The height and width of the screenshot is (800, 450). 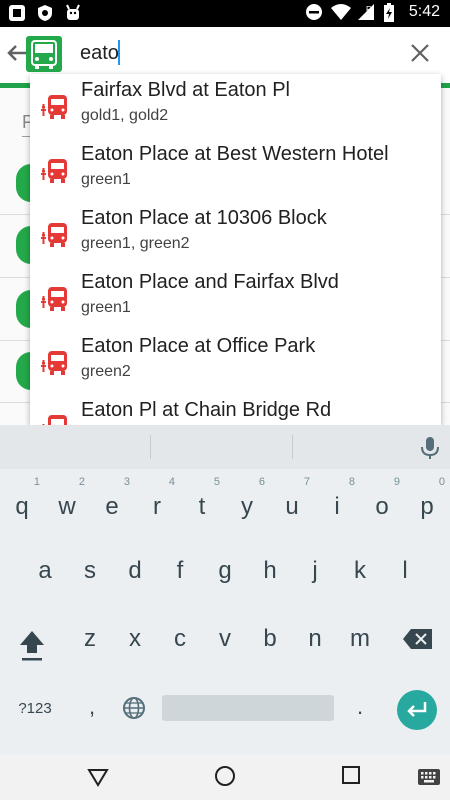 What do you see at coordinates (235, 170) in the screenshot?
I see `suggestion-item: Eaton Place at Best Western Hotel green1` at bounding box center [235, 170].